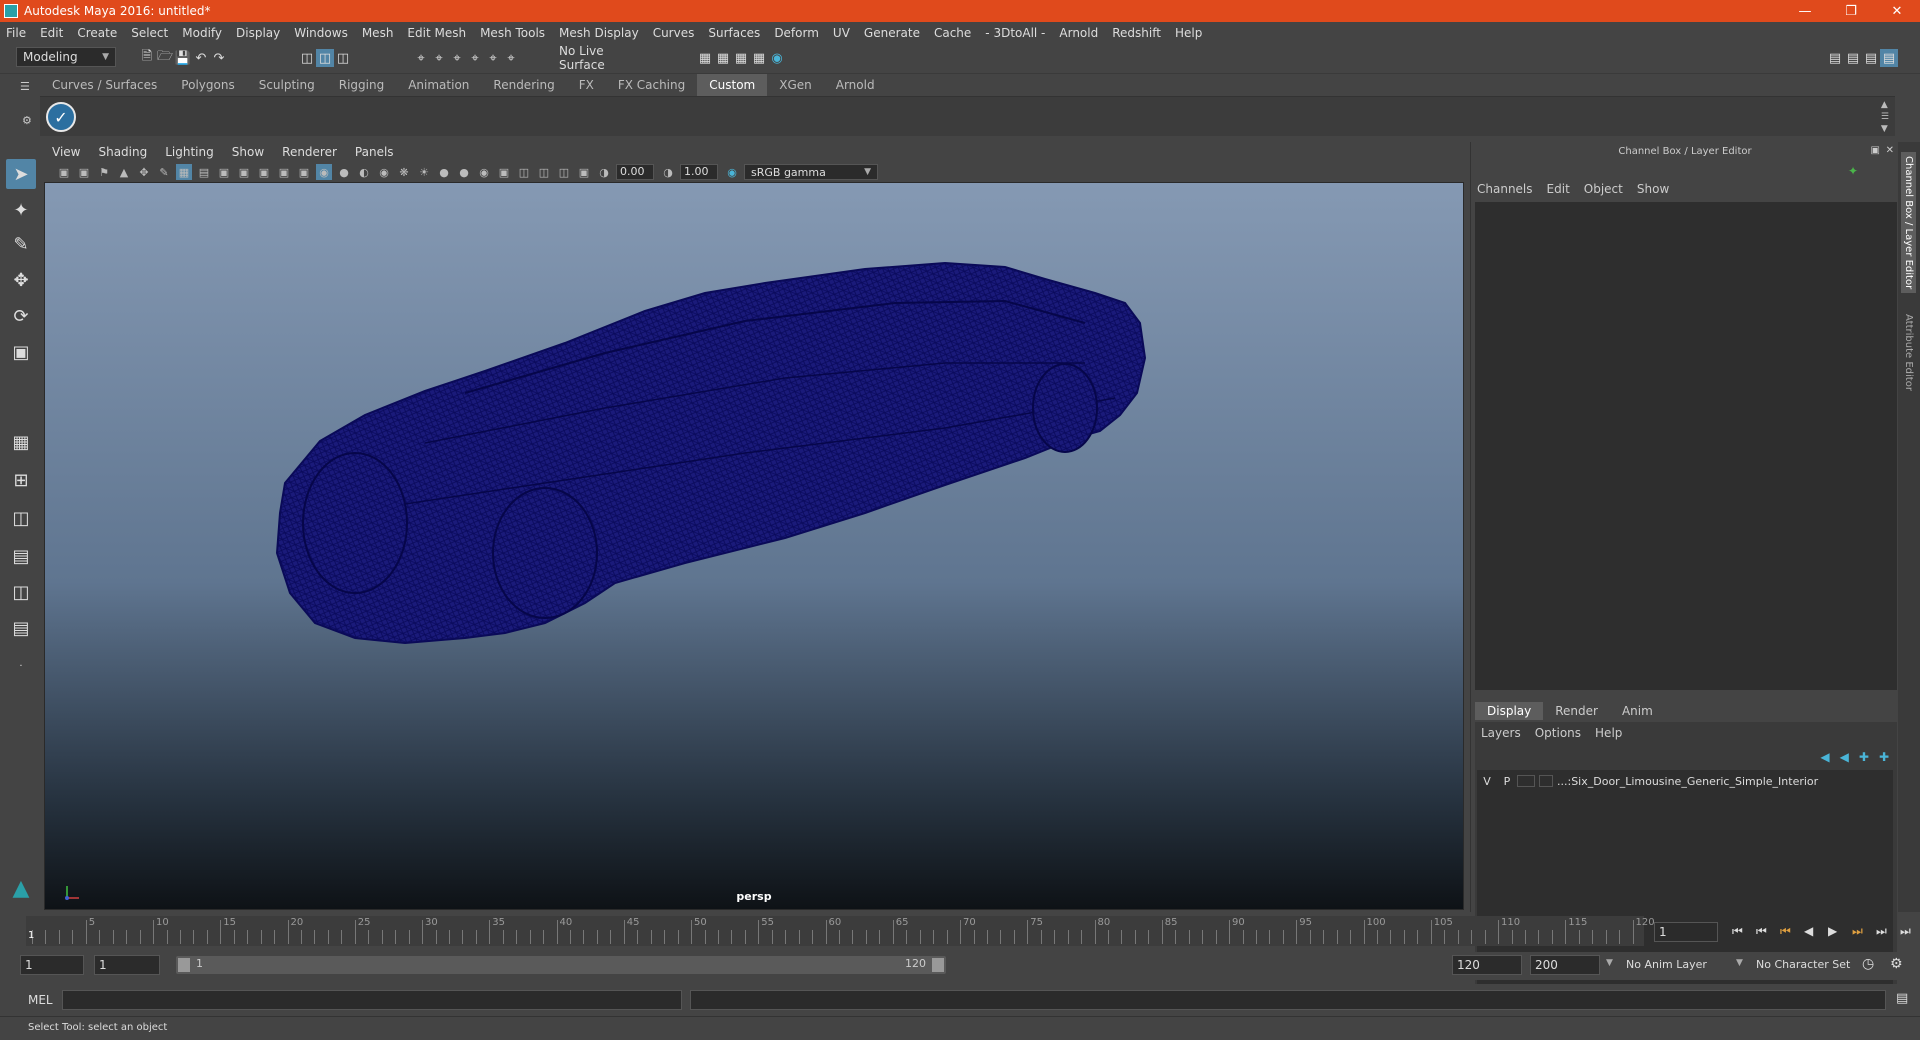 This screenshot has height=1040, width=1920. Describe the element at coordinates (1015, 33) in the screenshot. I see `menu-3dtoall: - 3DtoAll -` at that location.